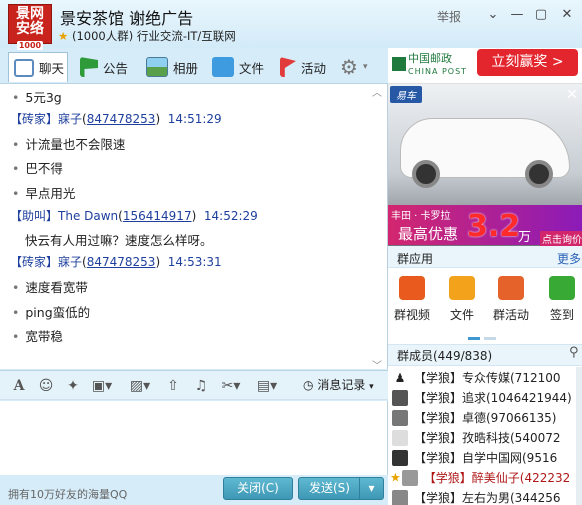  Describe the element at coordinates (69, 144) in the screenshot. I see `message-line: • 计流量也不会限速` at that location.